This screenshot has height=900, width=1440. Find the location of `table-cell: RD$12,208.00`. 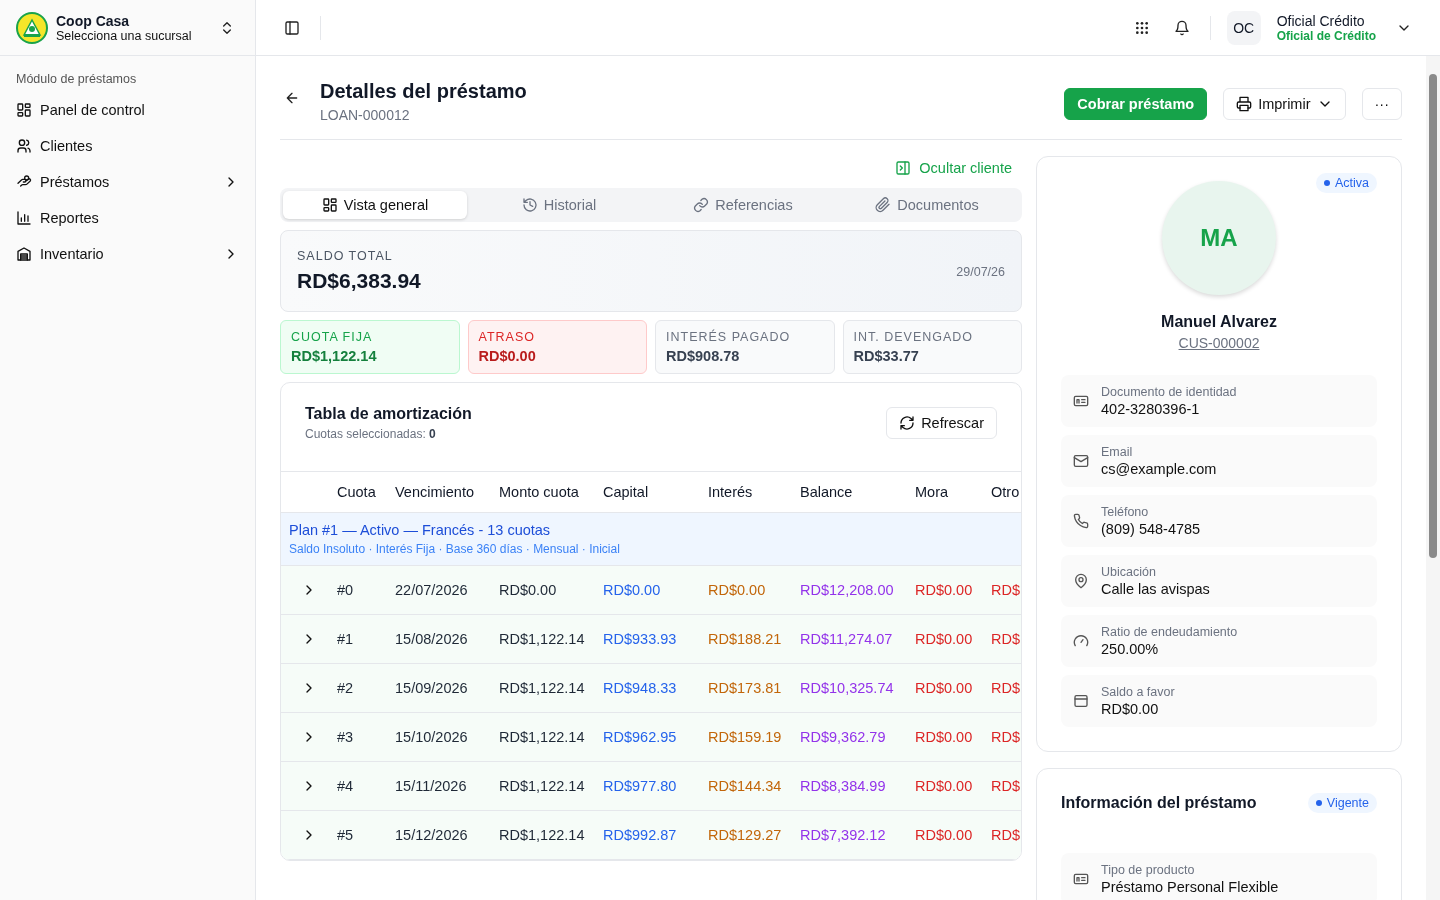

table-cell: RD$12,208.00 is located at coordinates (857, 590).